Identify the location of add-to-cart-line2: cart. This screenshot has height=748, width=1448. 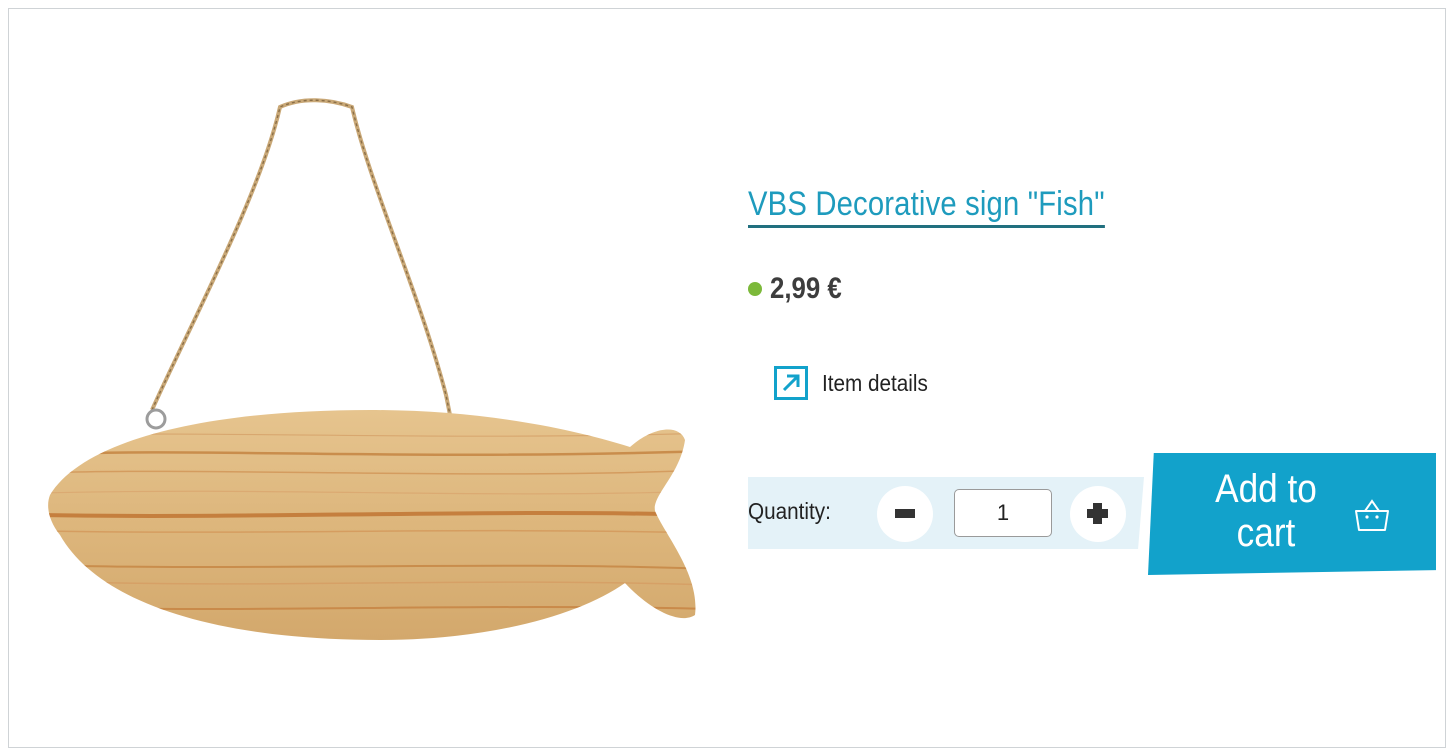
(1266, 533).